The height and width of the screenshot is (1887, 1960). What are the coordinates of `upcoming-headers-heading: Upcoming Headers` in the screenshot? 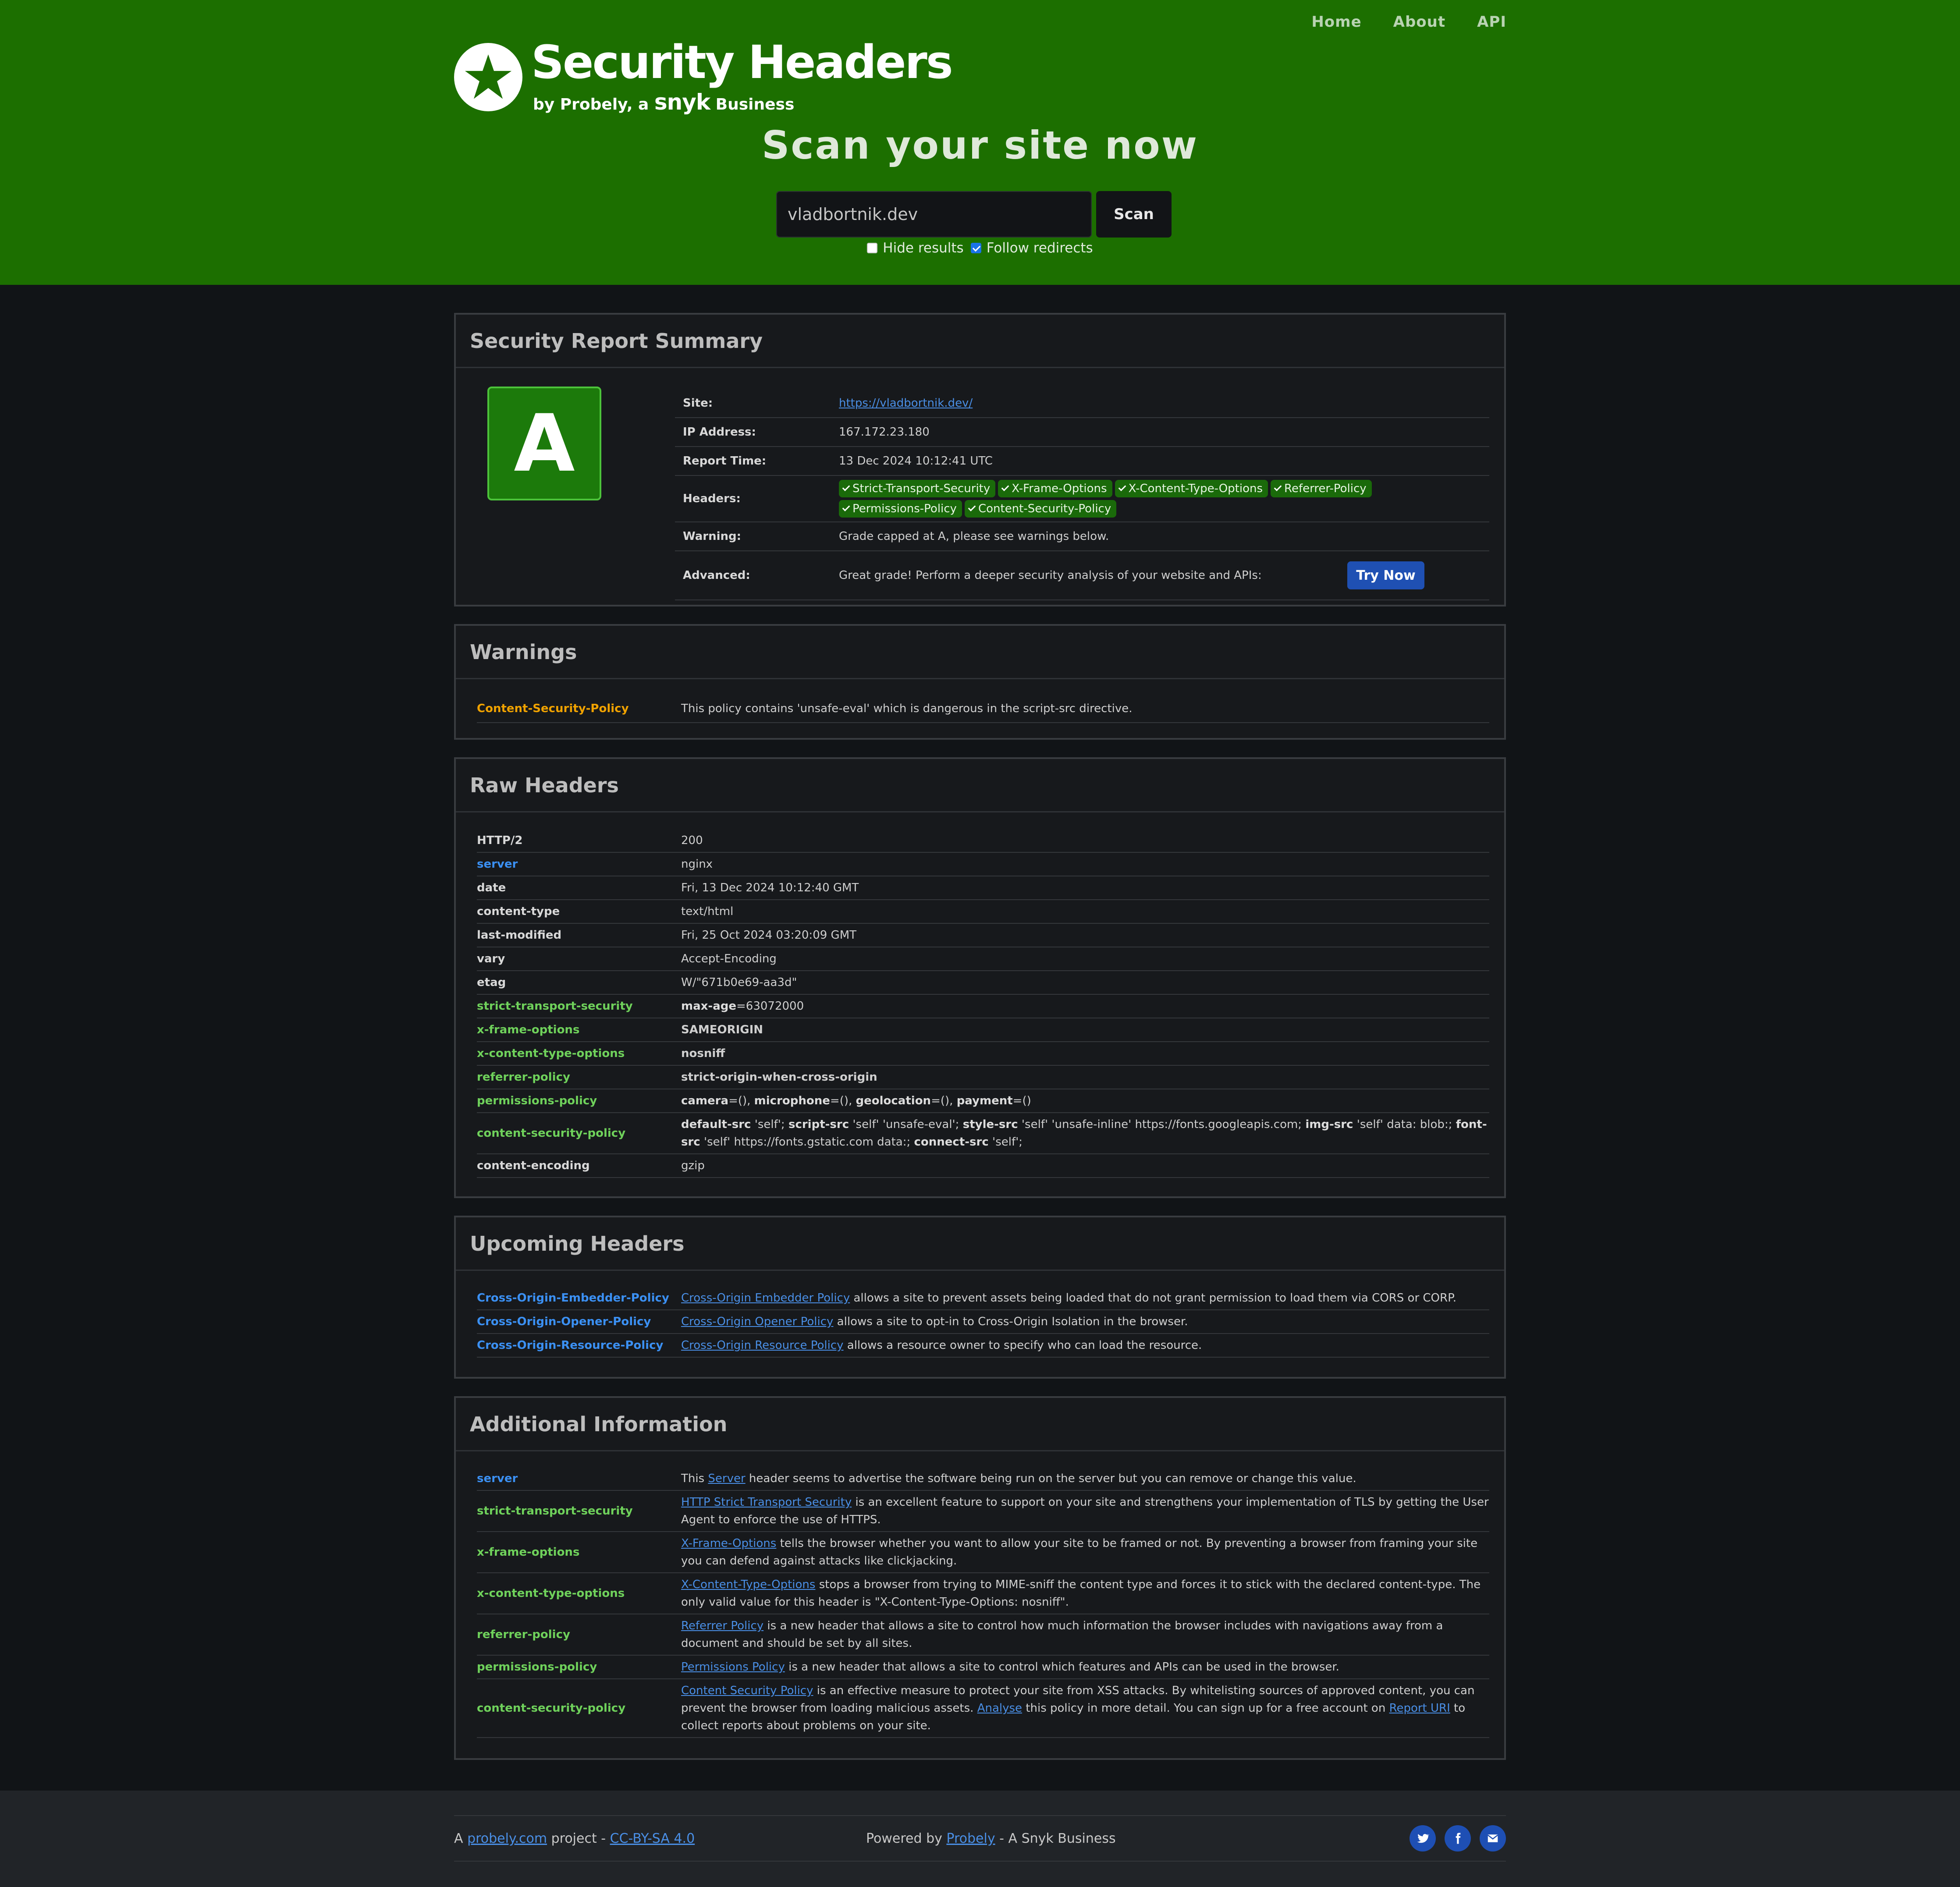 It's located at (577, 1244).